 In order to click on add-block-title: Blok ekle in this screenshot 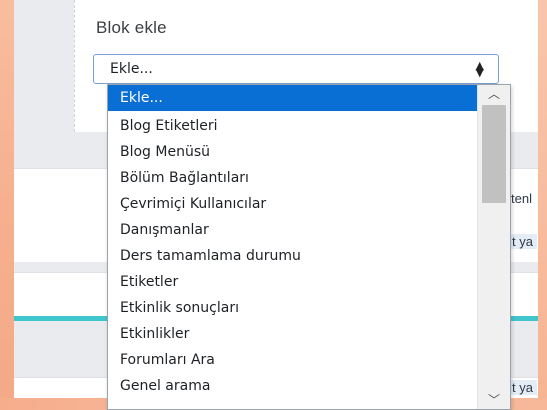, I will do `click(131, 27)`.